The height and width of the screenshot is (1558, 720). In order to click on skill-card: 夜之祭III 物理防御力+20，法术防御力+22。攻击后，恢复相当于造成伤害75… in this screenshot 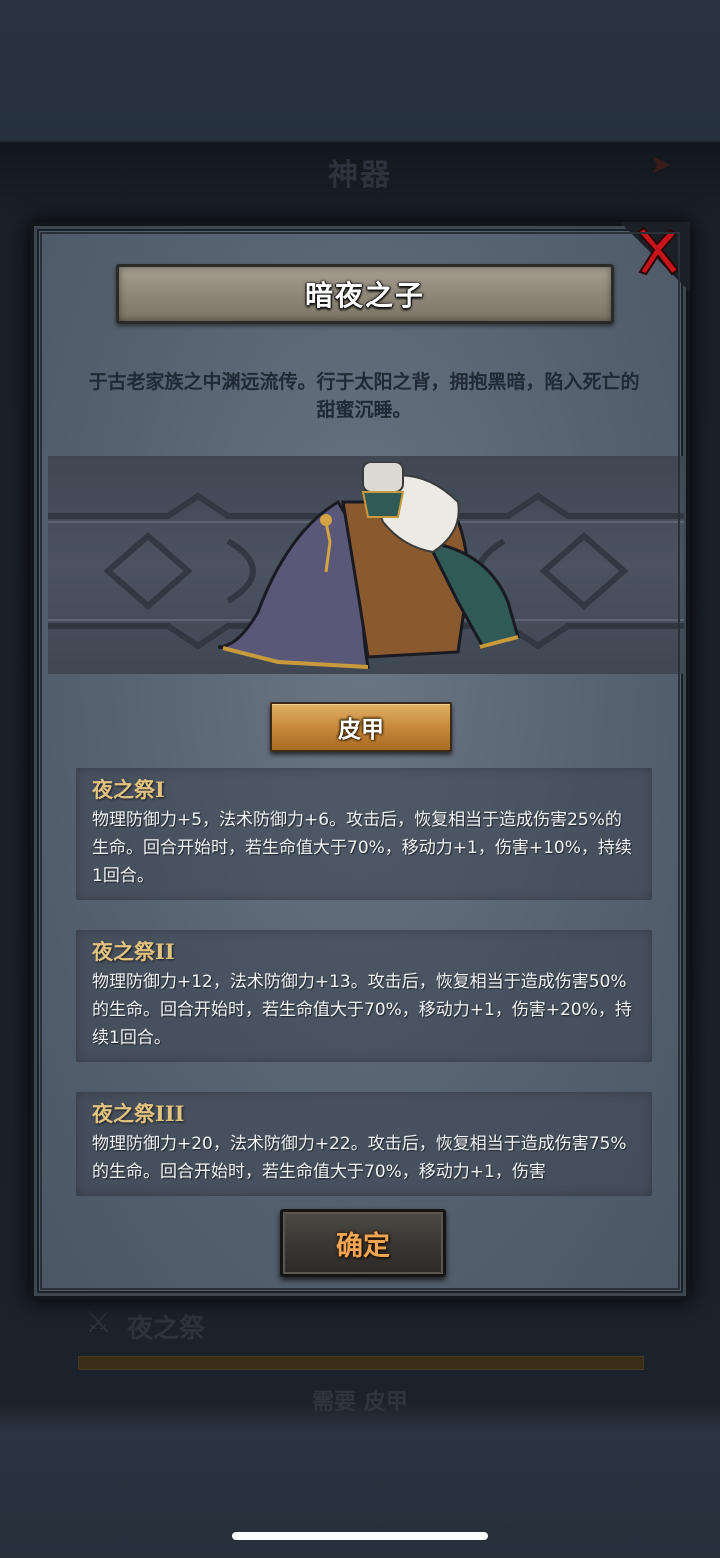, I will do `click(364, 1144)`.